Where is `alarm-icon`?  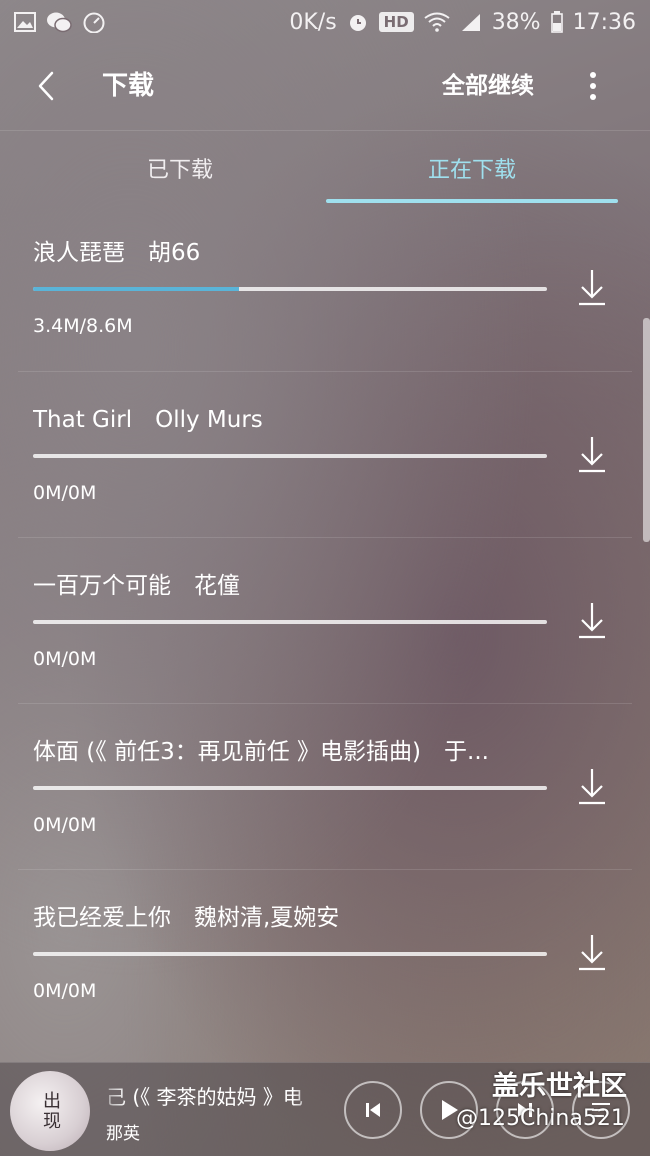
alarm-icon is located at coordinates (358, 22).